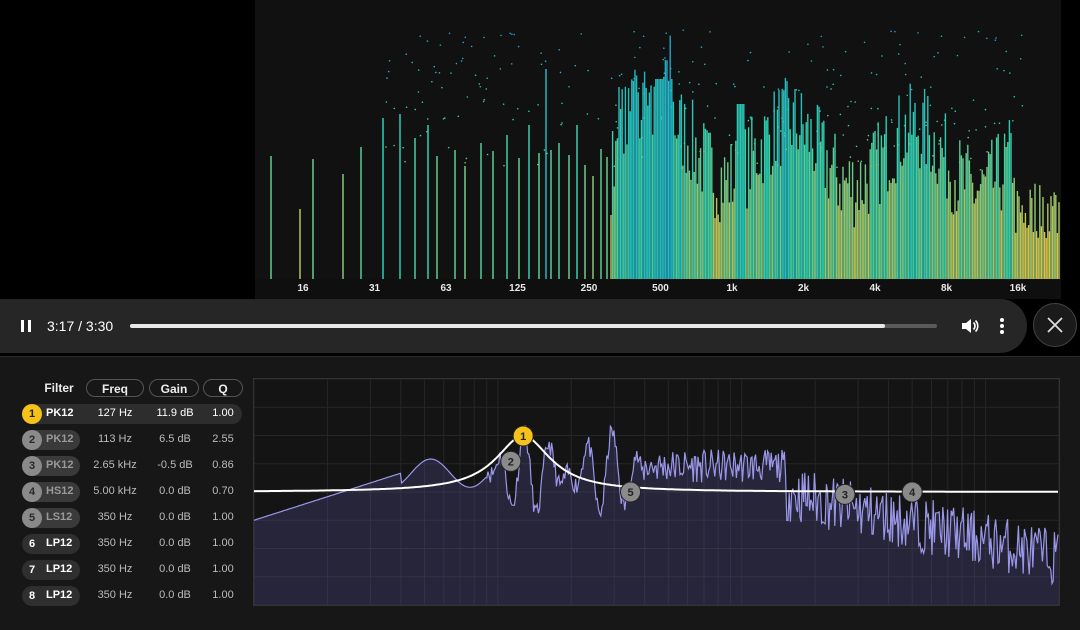  I want to click on filter-freq: 113 Hz, so click(115, 439).